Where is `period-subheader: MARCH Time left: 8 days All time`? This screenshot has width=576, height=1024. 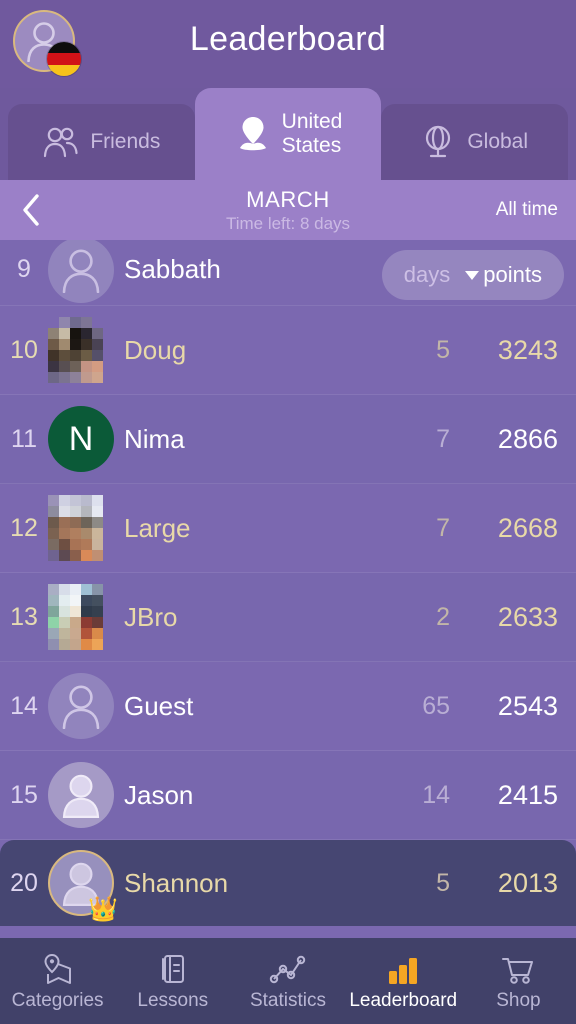
period-subheader: MARCH Time left: 8 days All time is located at coordinates (288, 210).